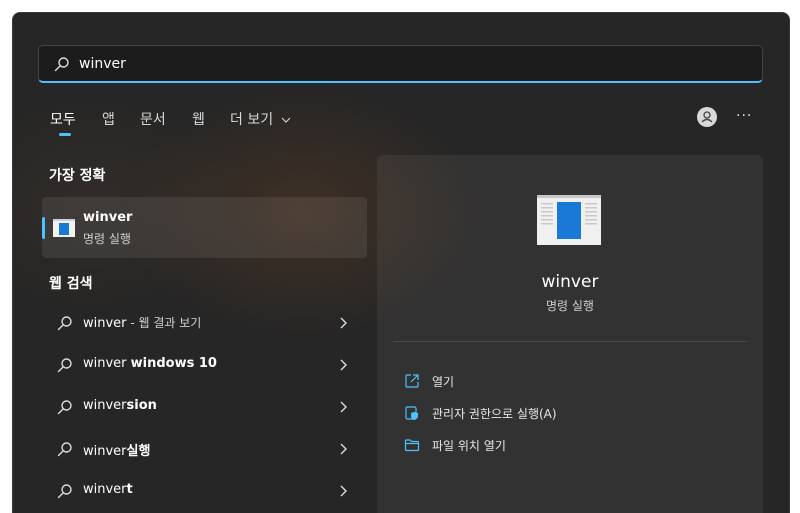 This screenshot has width=800, height=513. I want to click on action-open: 열기, so click(569, 382).